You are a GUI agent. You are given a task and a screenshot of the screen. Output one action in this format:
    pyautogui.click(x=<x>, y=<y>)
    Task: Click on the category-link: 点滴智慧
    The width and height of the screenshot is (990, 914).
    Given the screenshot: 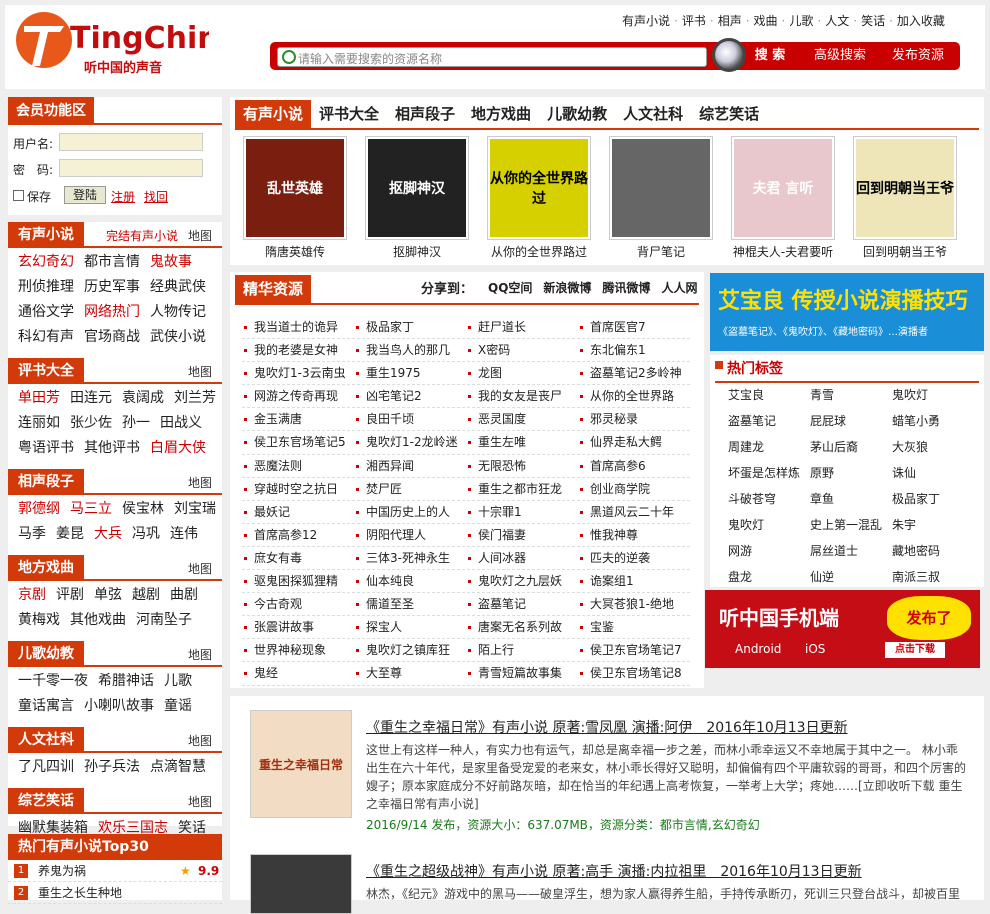 What is the action you would take?
    pyautogui.click(x=178, y=767)
    